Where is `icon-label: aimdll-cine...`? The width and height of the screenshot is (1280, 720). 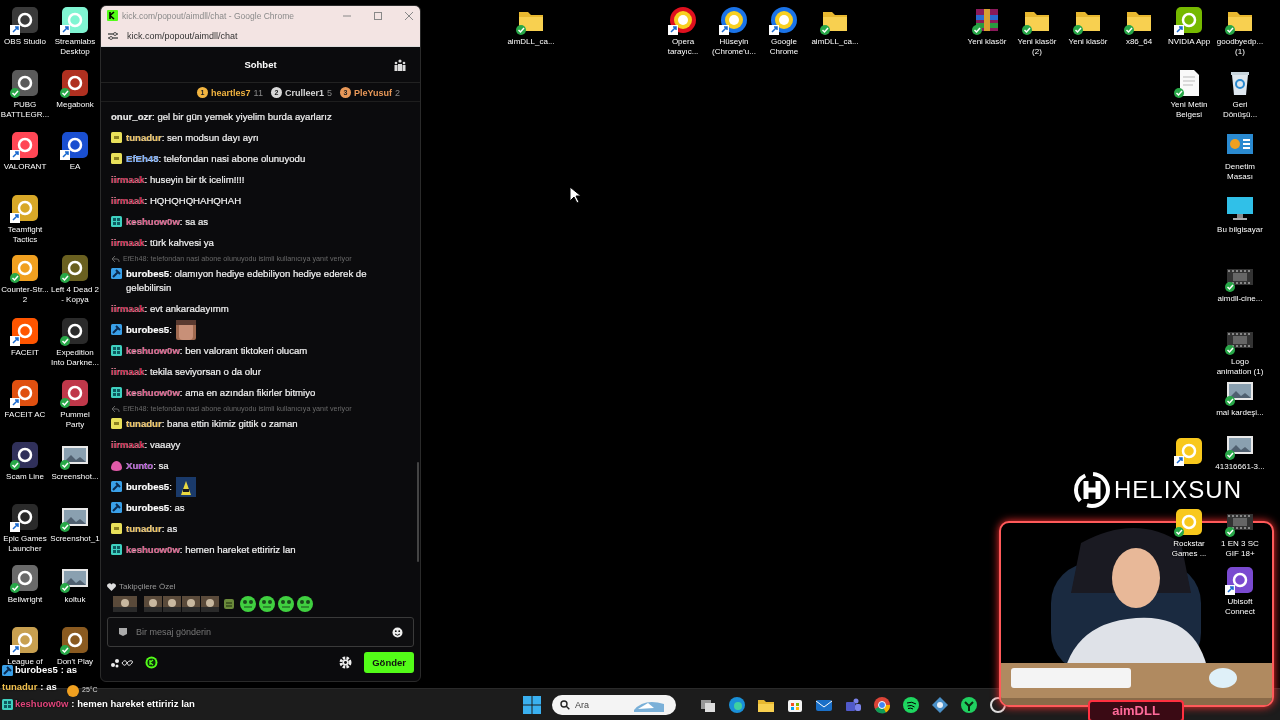
icon-label: aimdll-cine... is located at coordinates (1240, 299).